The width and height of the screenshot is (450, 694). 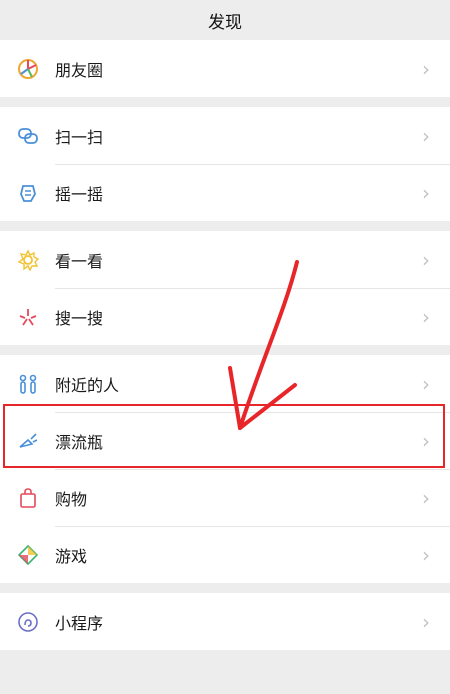 What do you see at coordinates (28, 136) in the screenshot?
I see `scan-icon` at bounding box center [28, 136].